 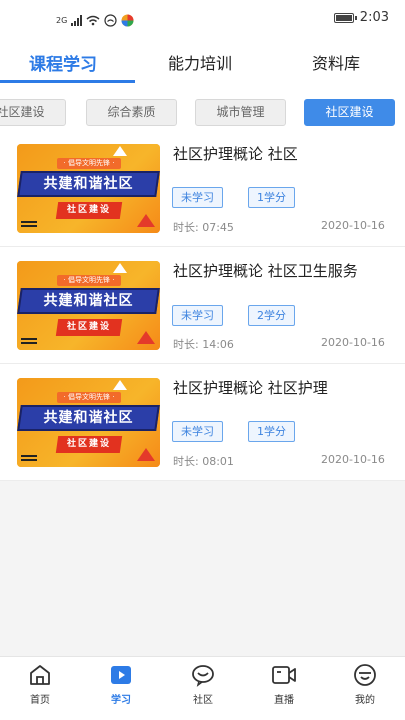 I want to click on nav-mine: 我的, so click(x=365, y=684).